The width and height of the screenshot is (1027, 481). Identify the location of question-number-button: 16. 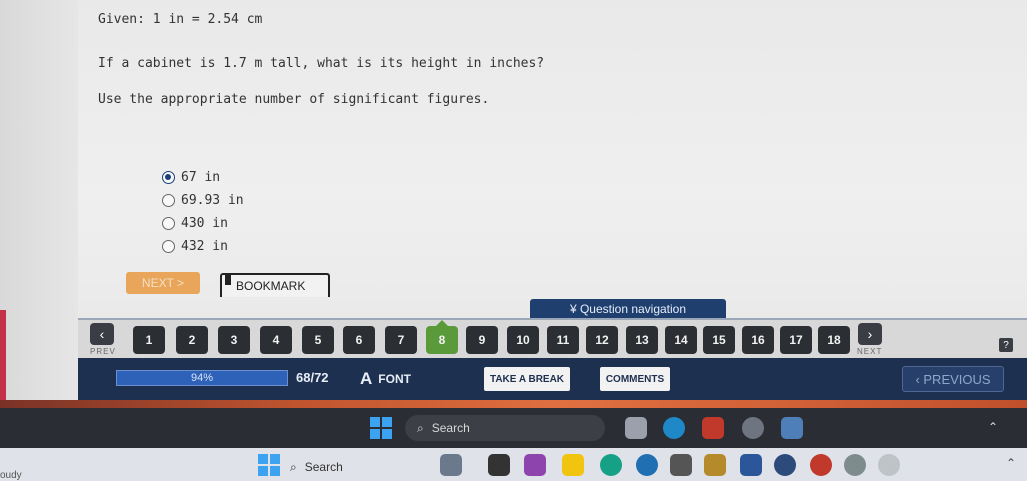
(758, 340).